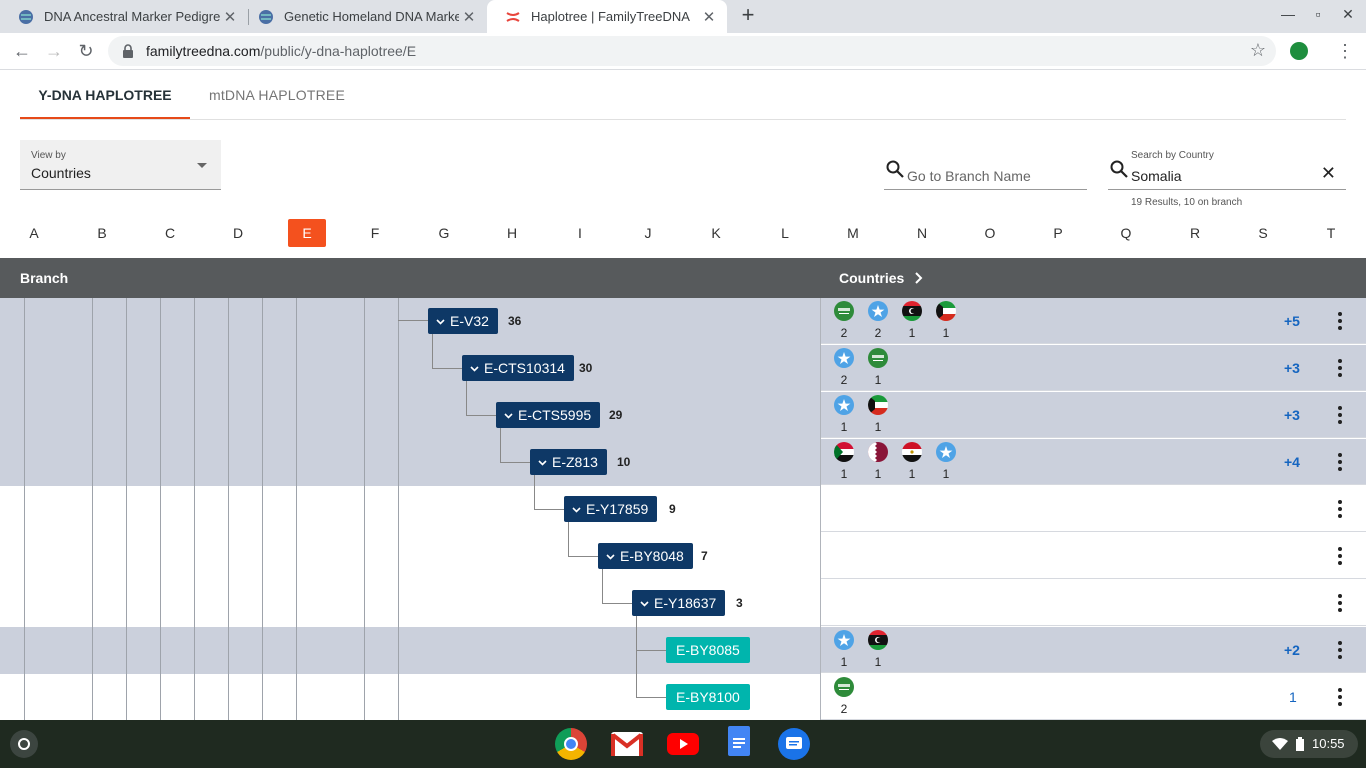  Describe the element at coordinates (922, 233) in the screenshot. I see `letter-n: N` at that location.